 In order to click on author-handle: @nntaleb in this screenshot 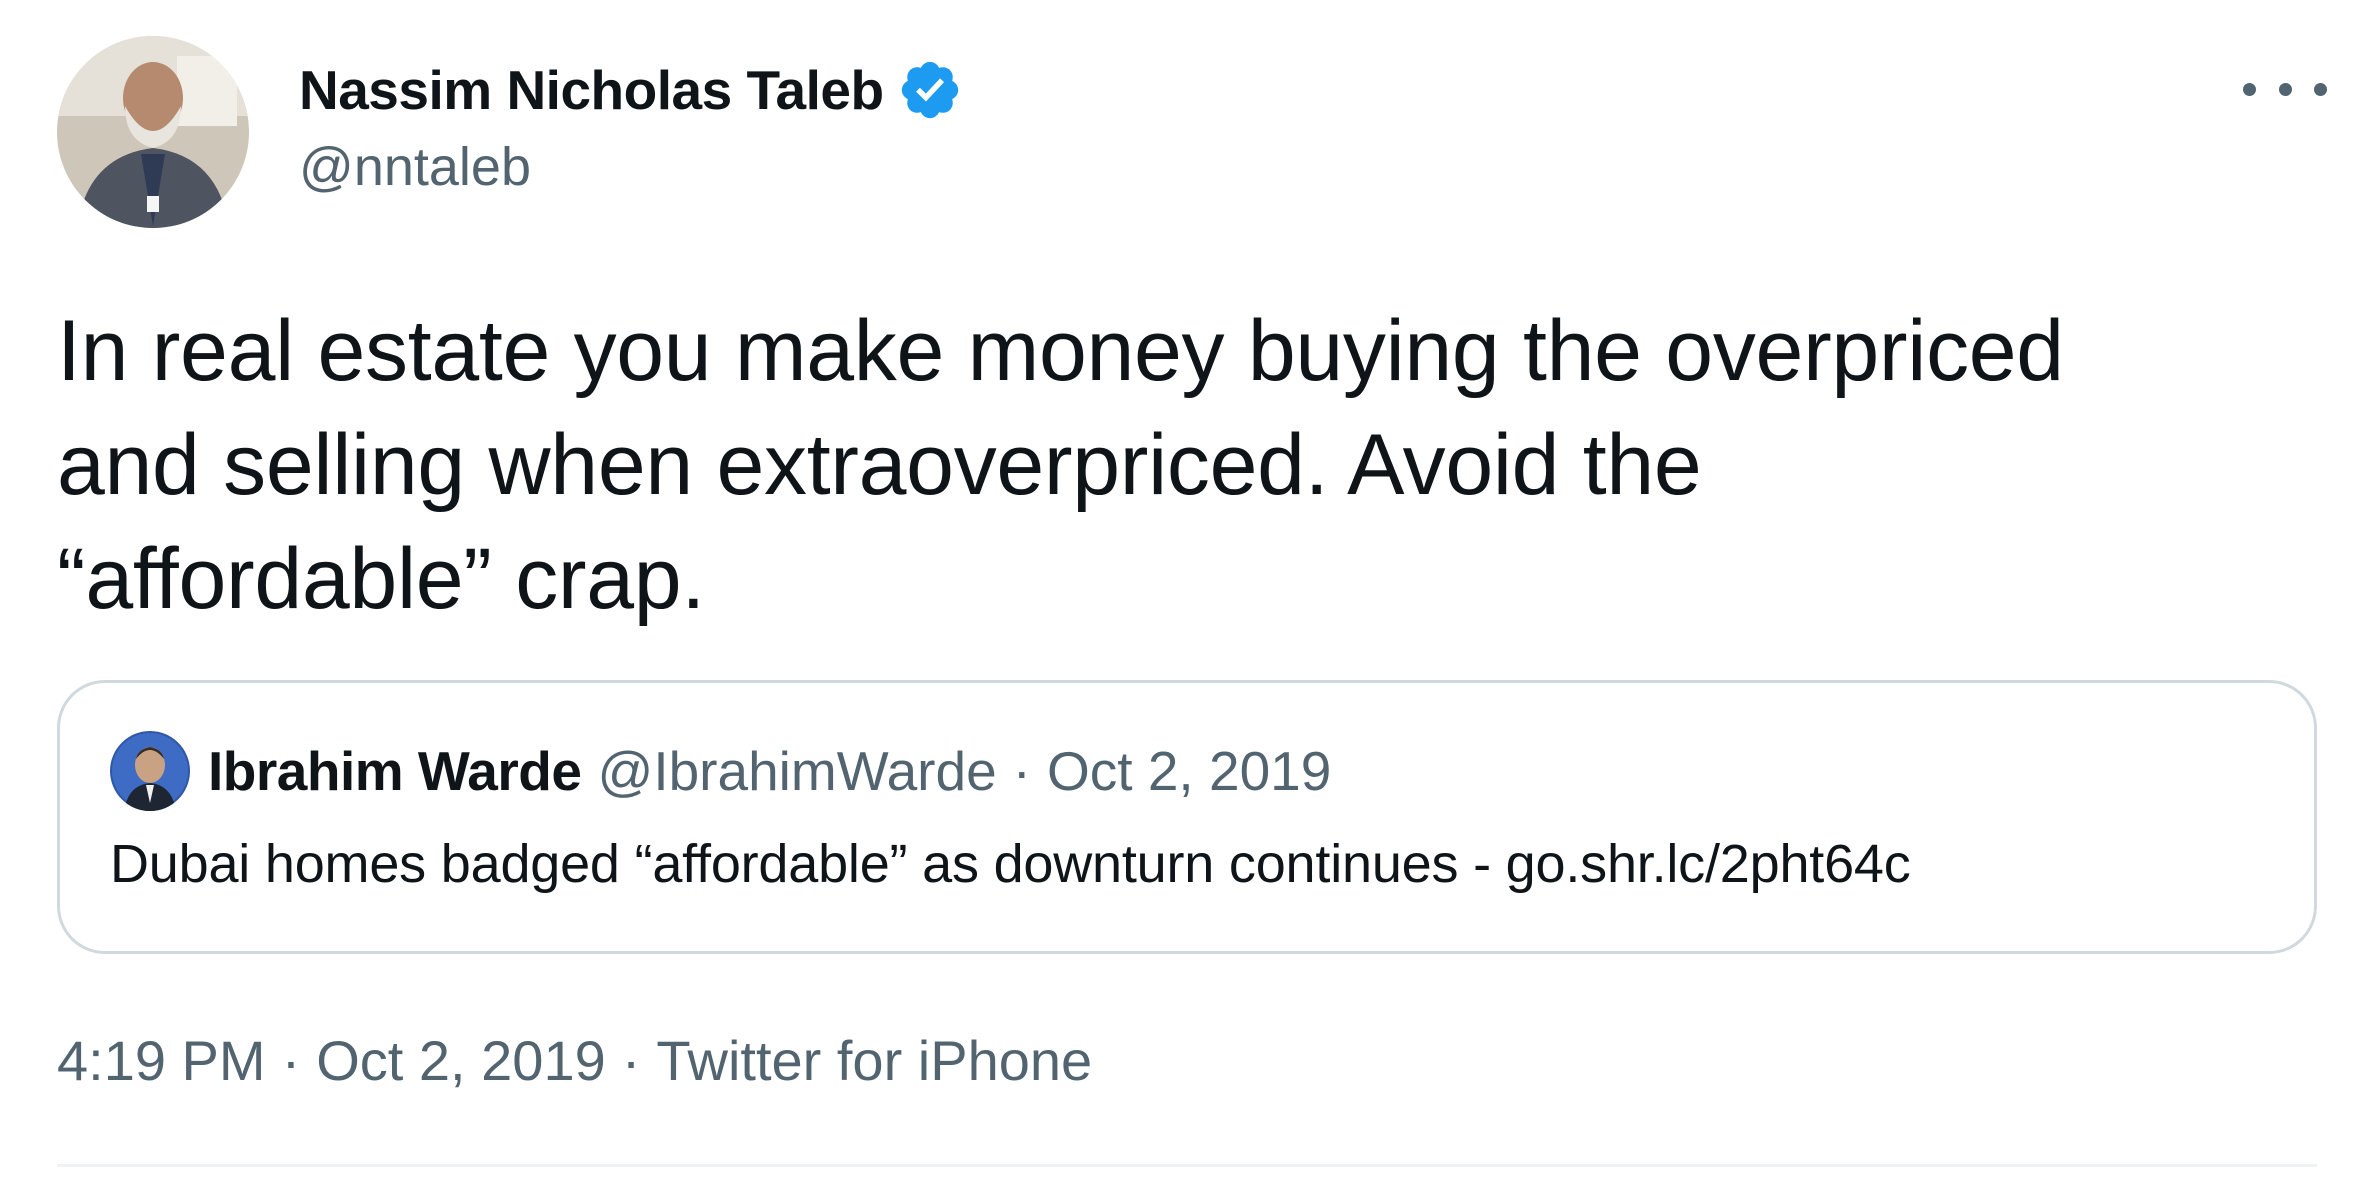, I will do `click(415, 167)`.